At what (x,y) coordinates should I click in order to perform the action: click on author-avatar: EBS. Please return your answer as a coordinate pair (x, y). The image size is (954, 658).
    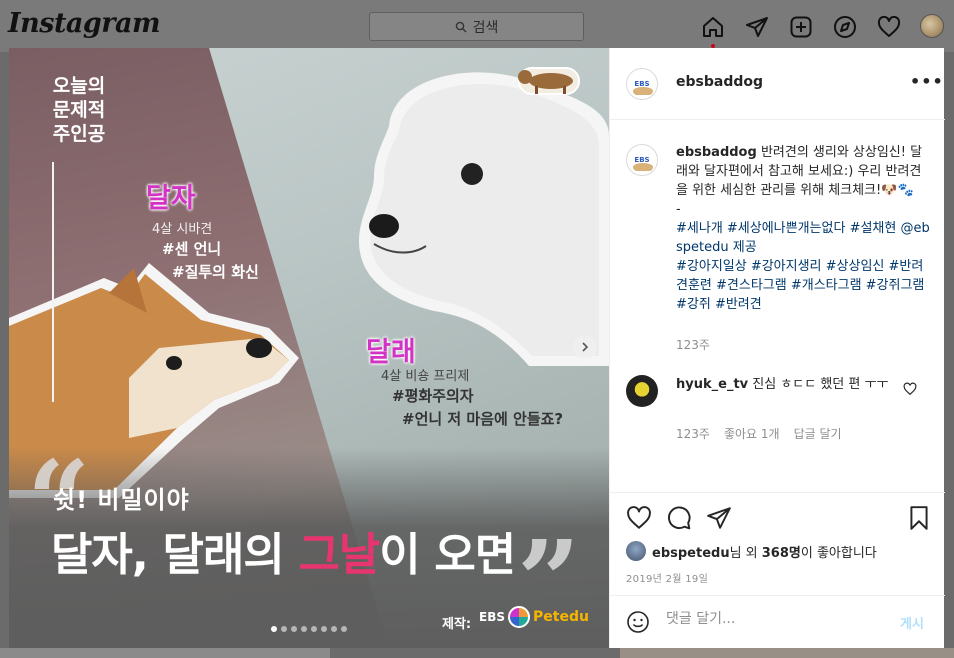
    Looking at the image, I should click on (642, 84).